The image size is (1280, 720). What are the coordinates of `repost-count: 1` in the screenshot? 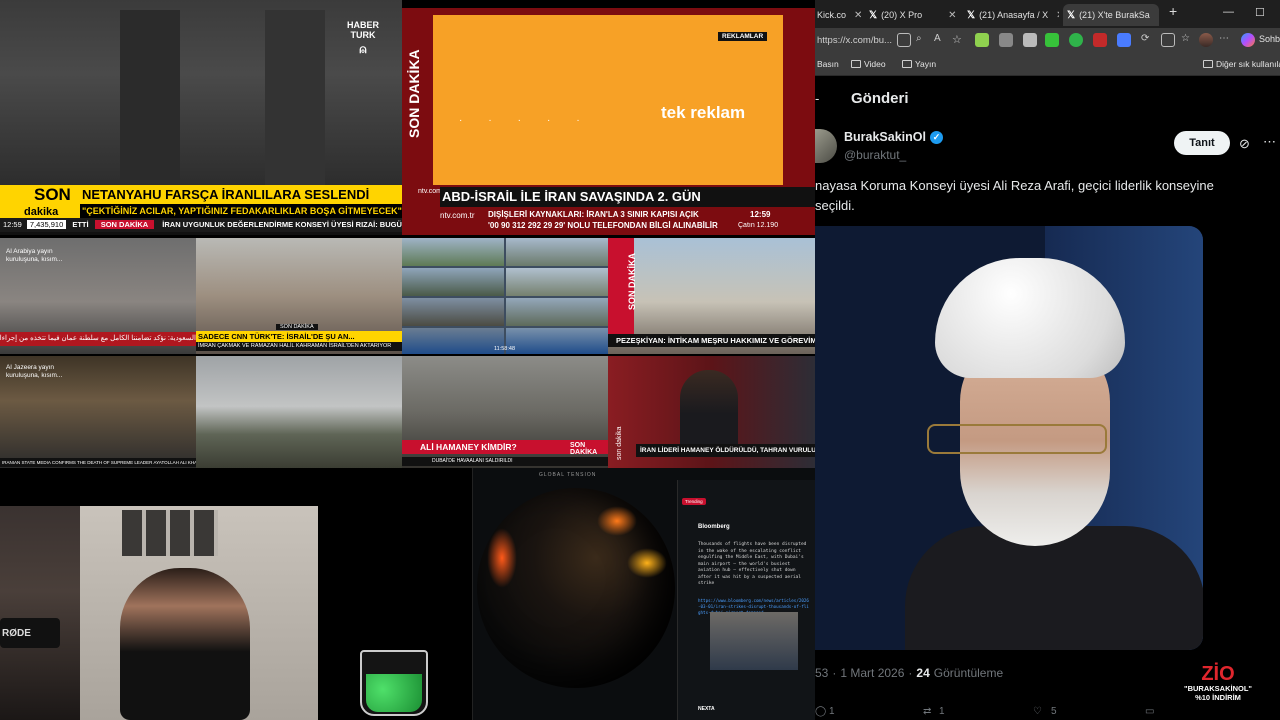 It's located at (942, 711).